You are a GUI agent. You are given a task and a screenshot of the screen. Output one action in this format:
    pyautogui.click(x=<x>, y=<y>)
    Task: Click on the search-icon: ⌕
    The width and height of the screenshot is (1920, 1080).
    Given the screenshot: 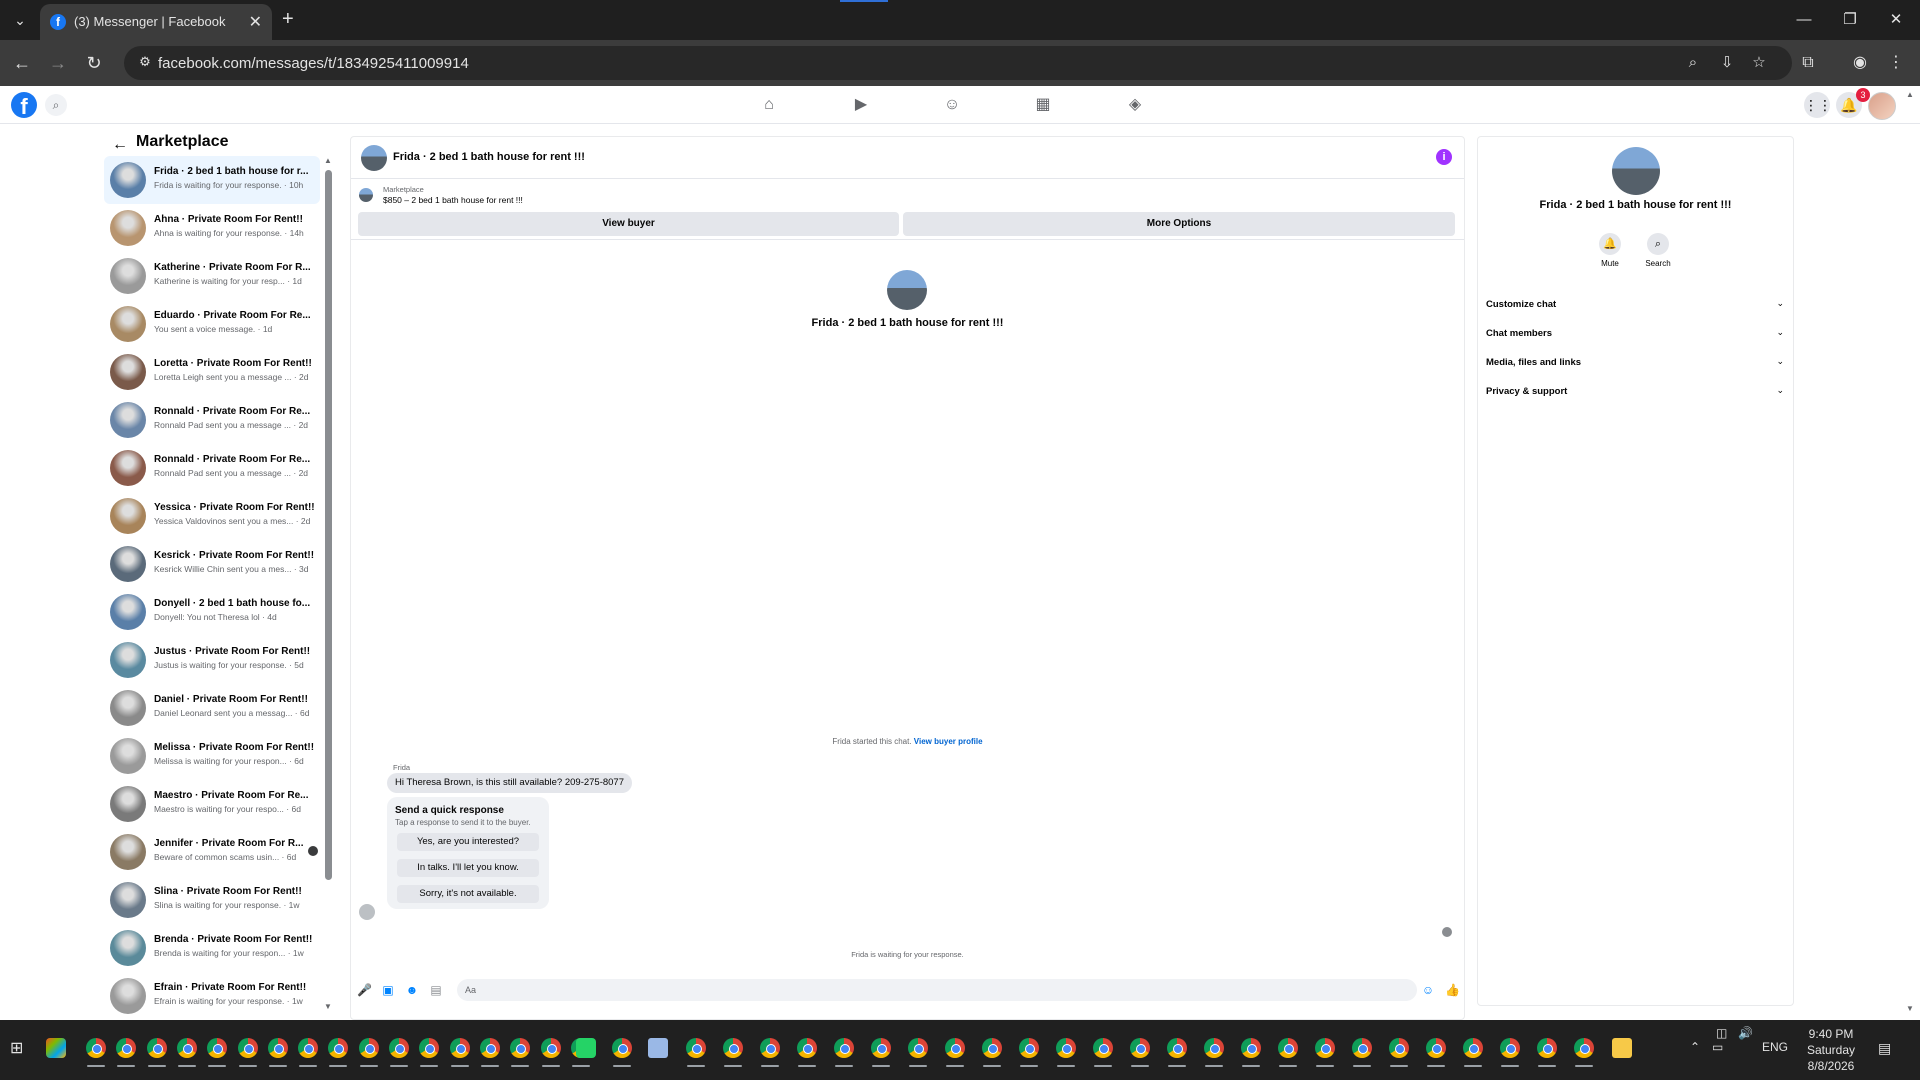 What is the action you would take?
    pyautogui.click(x=56, y=105)
    